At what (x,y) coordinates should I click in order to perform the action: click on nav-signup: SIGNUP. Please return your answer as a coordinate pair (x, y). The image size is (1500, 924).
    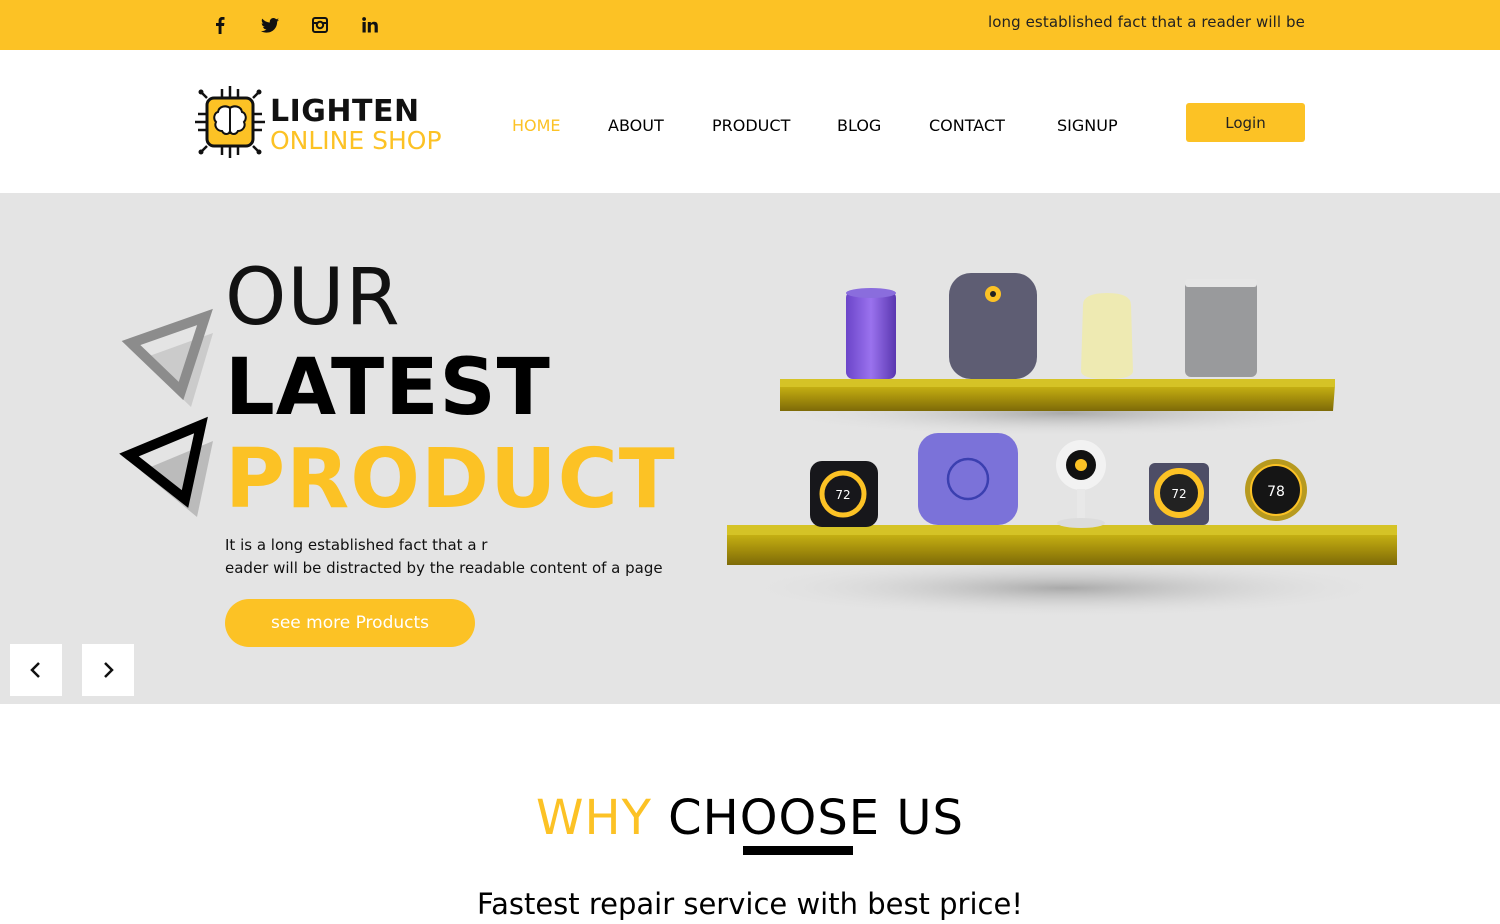
    Looking at the image, I should click on (1087, 125).